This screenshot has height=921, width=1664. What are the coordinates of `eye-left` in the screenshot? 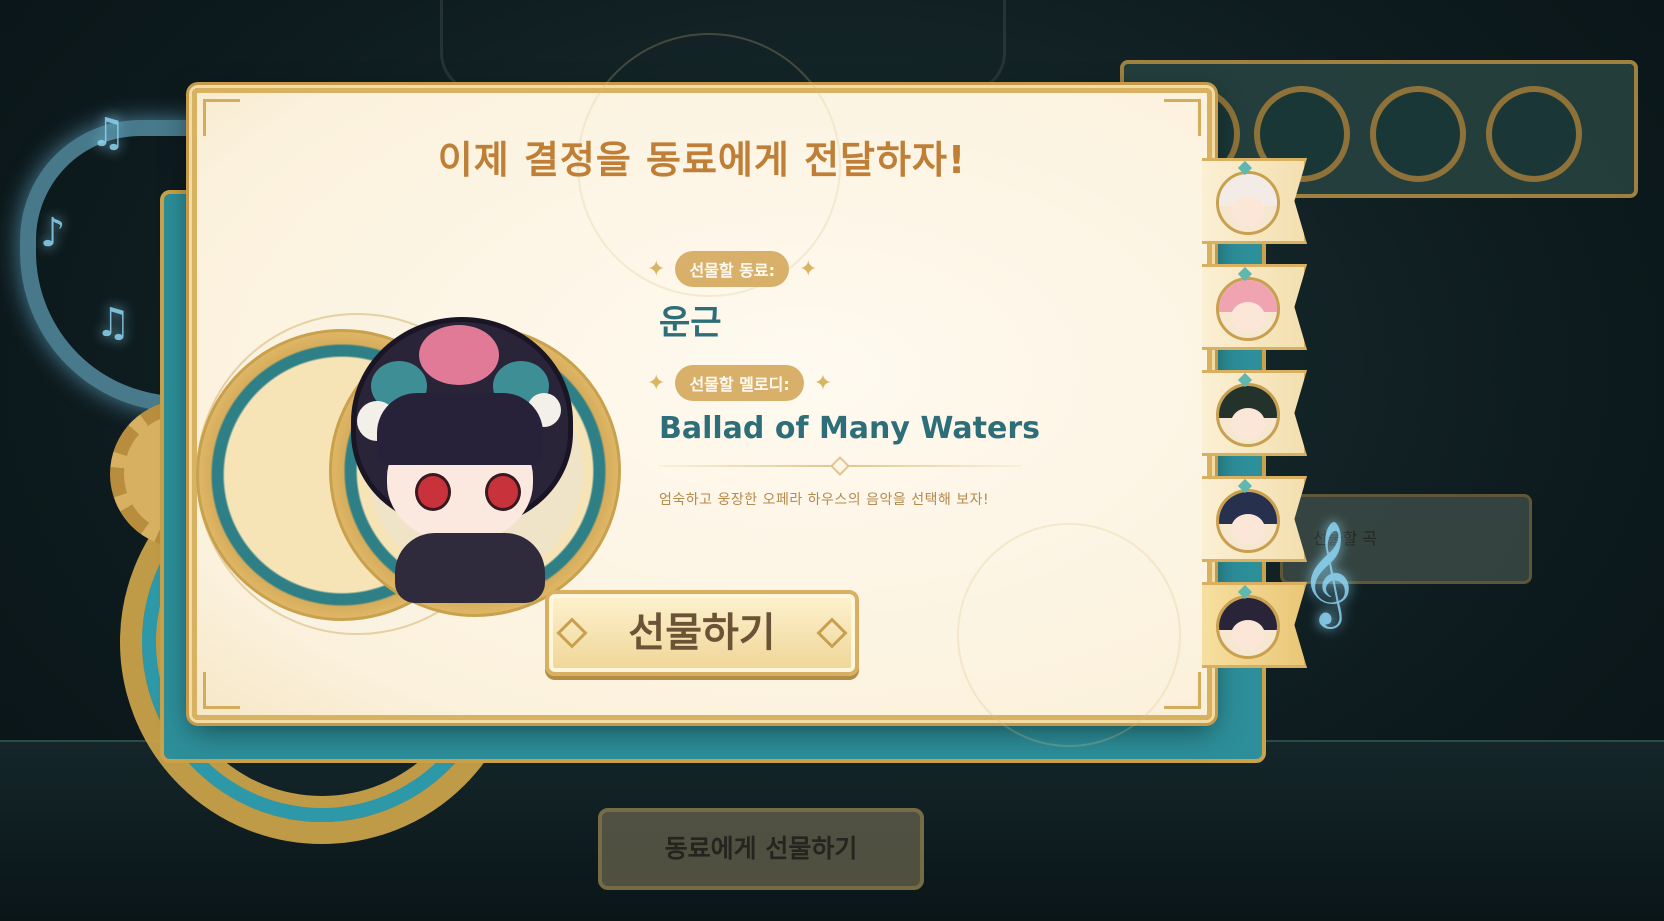 It's located at (433, 492).